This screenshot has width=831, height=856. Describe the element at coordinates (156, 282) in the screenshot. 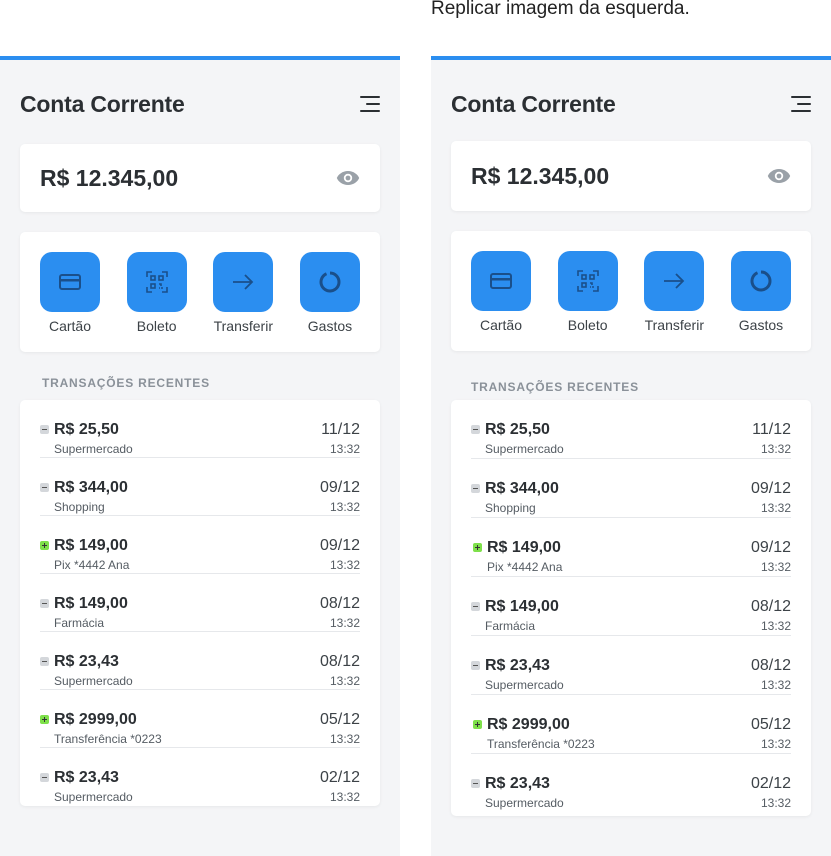

I see `barcode-scan-icon` at that location.